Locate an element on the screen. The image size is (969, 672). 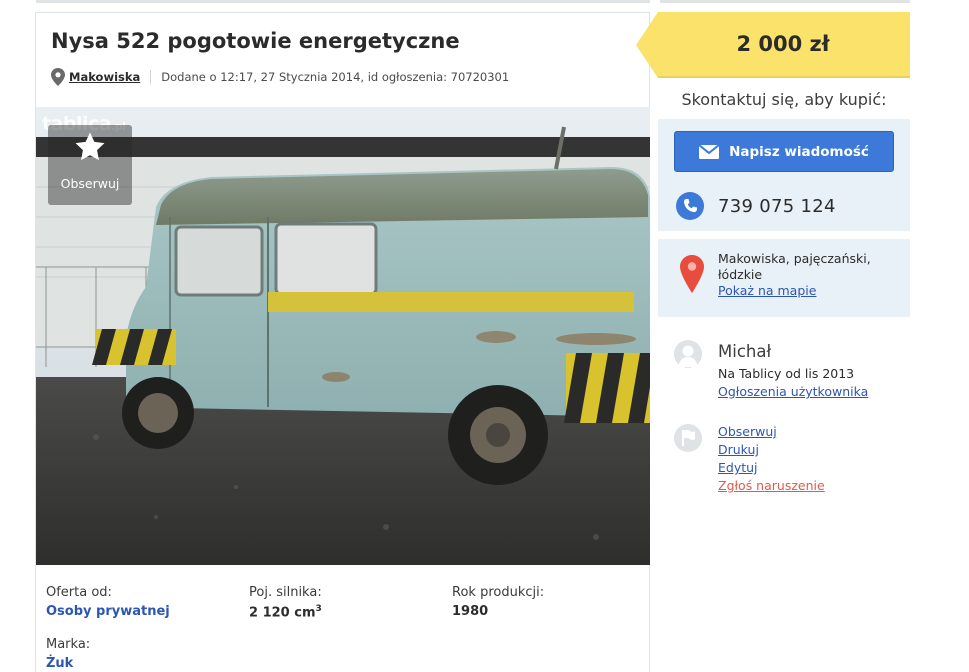
detail-engine: Poj. silnika: 2 120 cm3 is located at coordinates (285, 602).